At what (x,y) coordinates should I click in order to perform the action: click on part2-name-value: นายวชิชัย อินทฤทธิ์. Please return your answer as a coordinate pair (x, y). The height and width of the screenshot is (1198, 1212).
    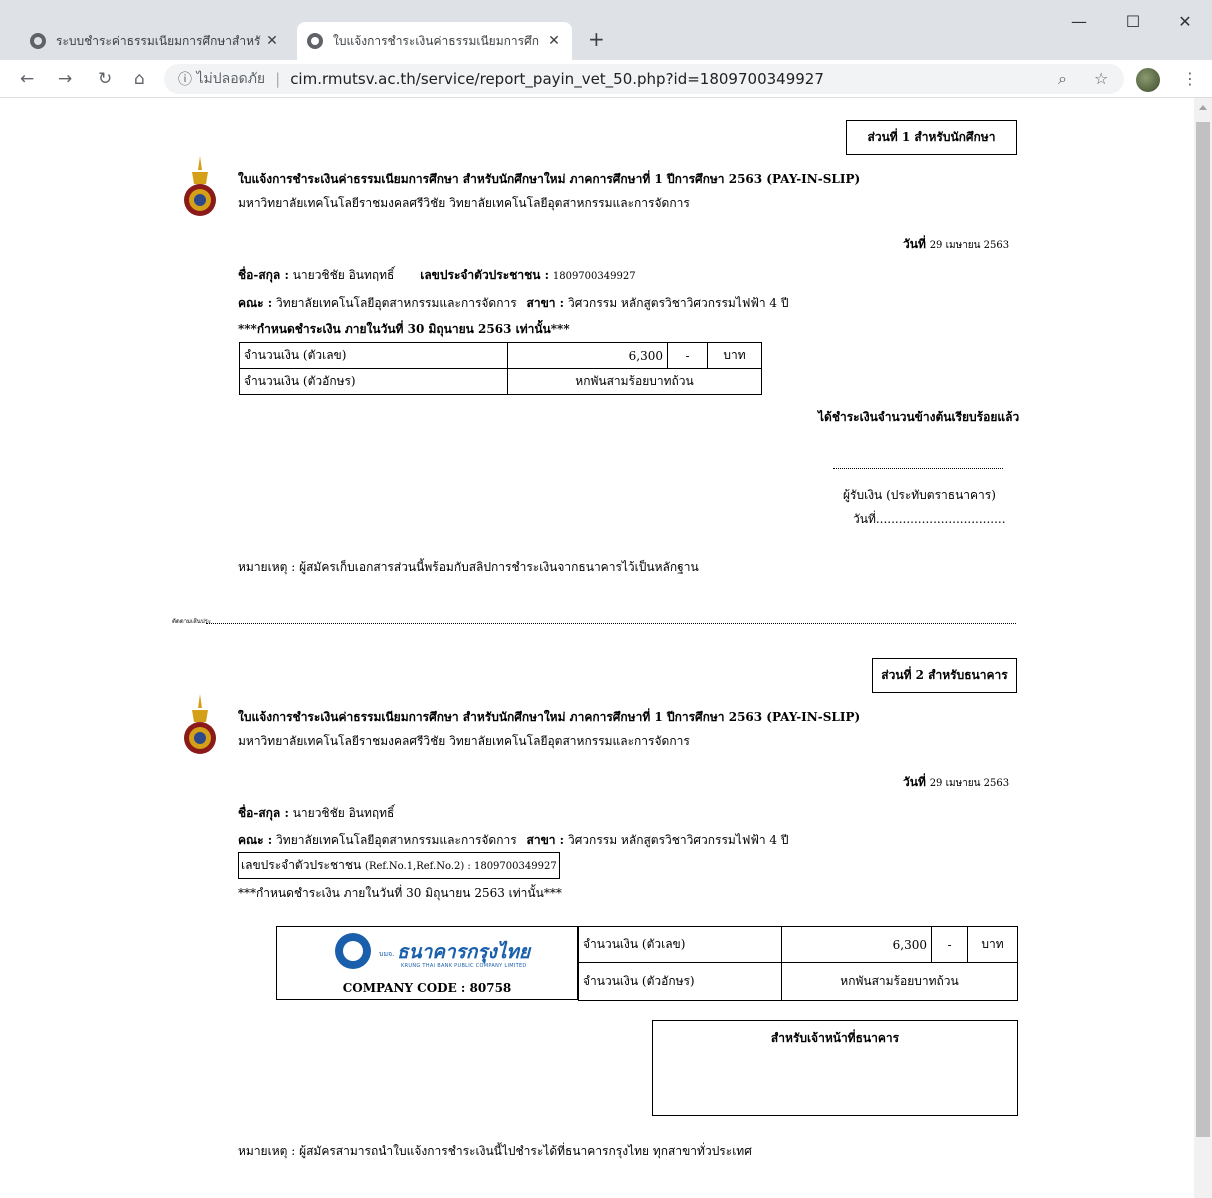
    Looking at the image, I should click on (343, 813).